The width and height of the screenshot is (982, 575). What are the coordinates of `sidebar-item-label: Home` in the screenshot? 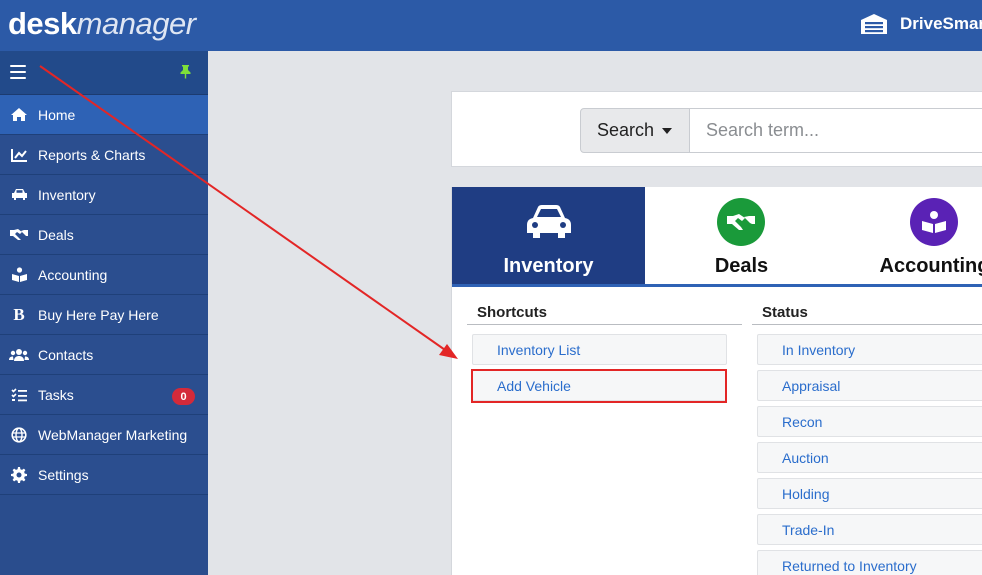 It's located at (57, 114).